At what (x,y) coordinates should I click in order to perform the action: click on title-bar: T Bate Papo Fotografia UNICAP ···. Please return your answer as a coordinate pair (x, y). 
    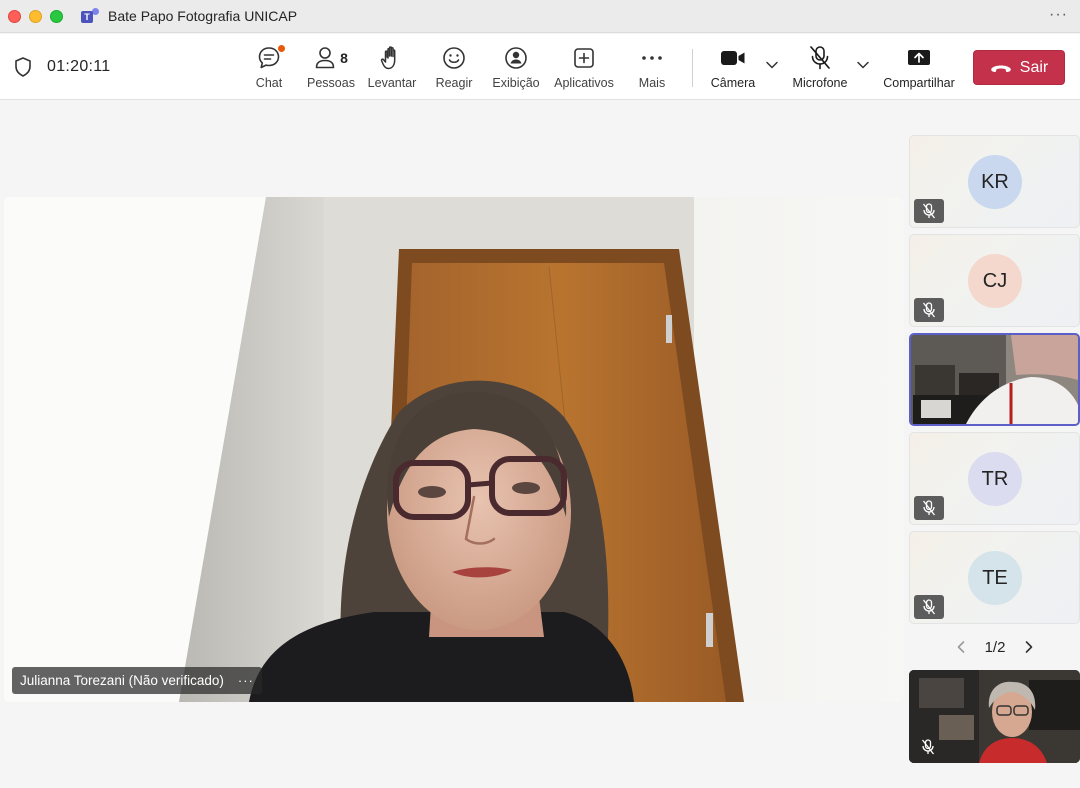
    Looking at the image, I should click on (540, 16).